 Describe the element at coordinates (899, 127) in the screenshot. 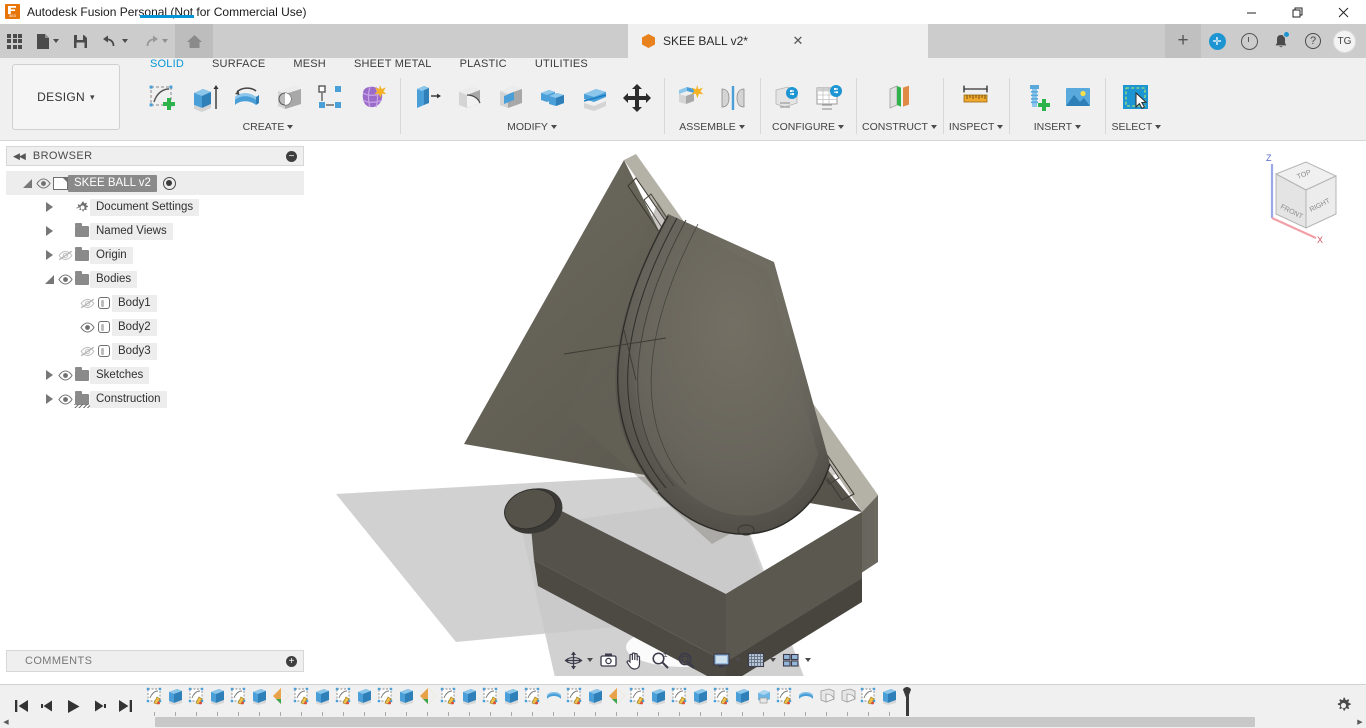

I see `panel-label: CONSTRUCT` at that location.